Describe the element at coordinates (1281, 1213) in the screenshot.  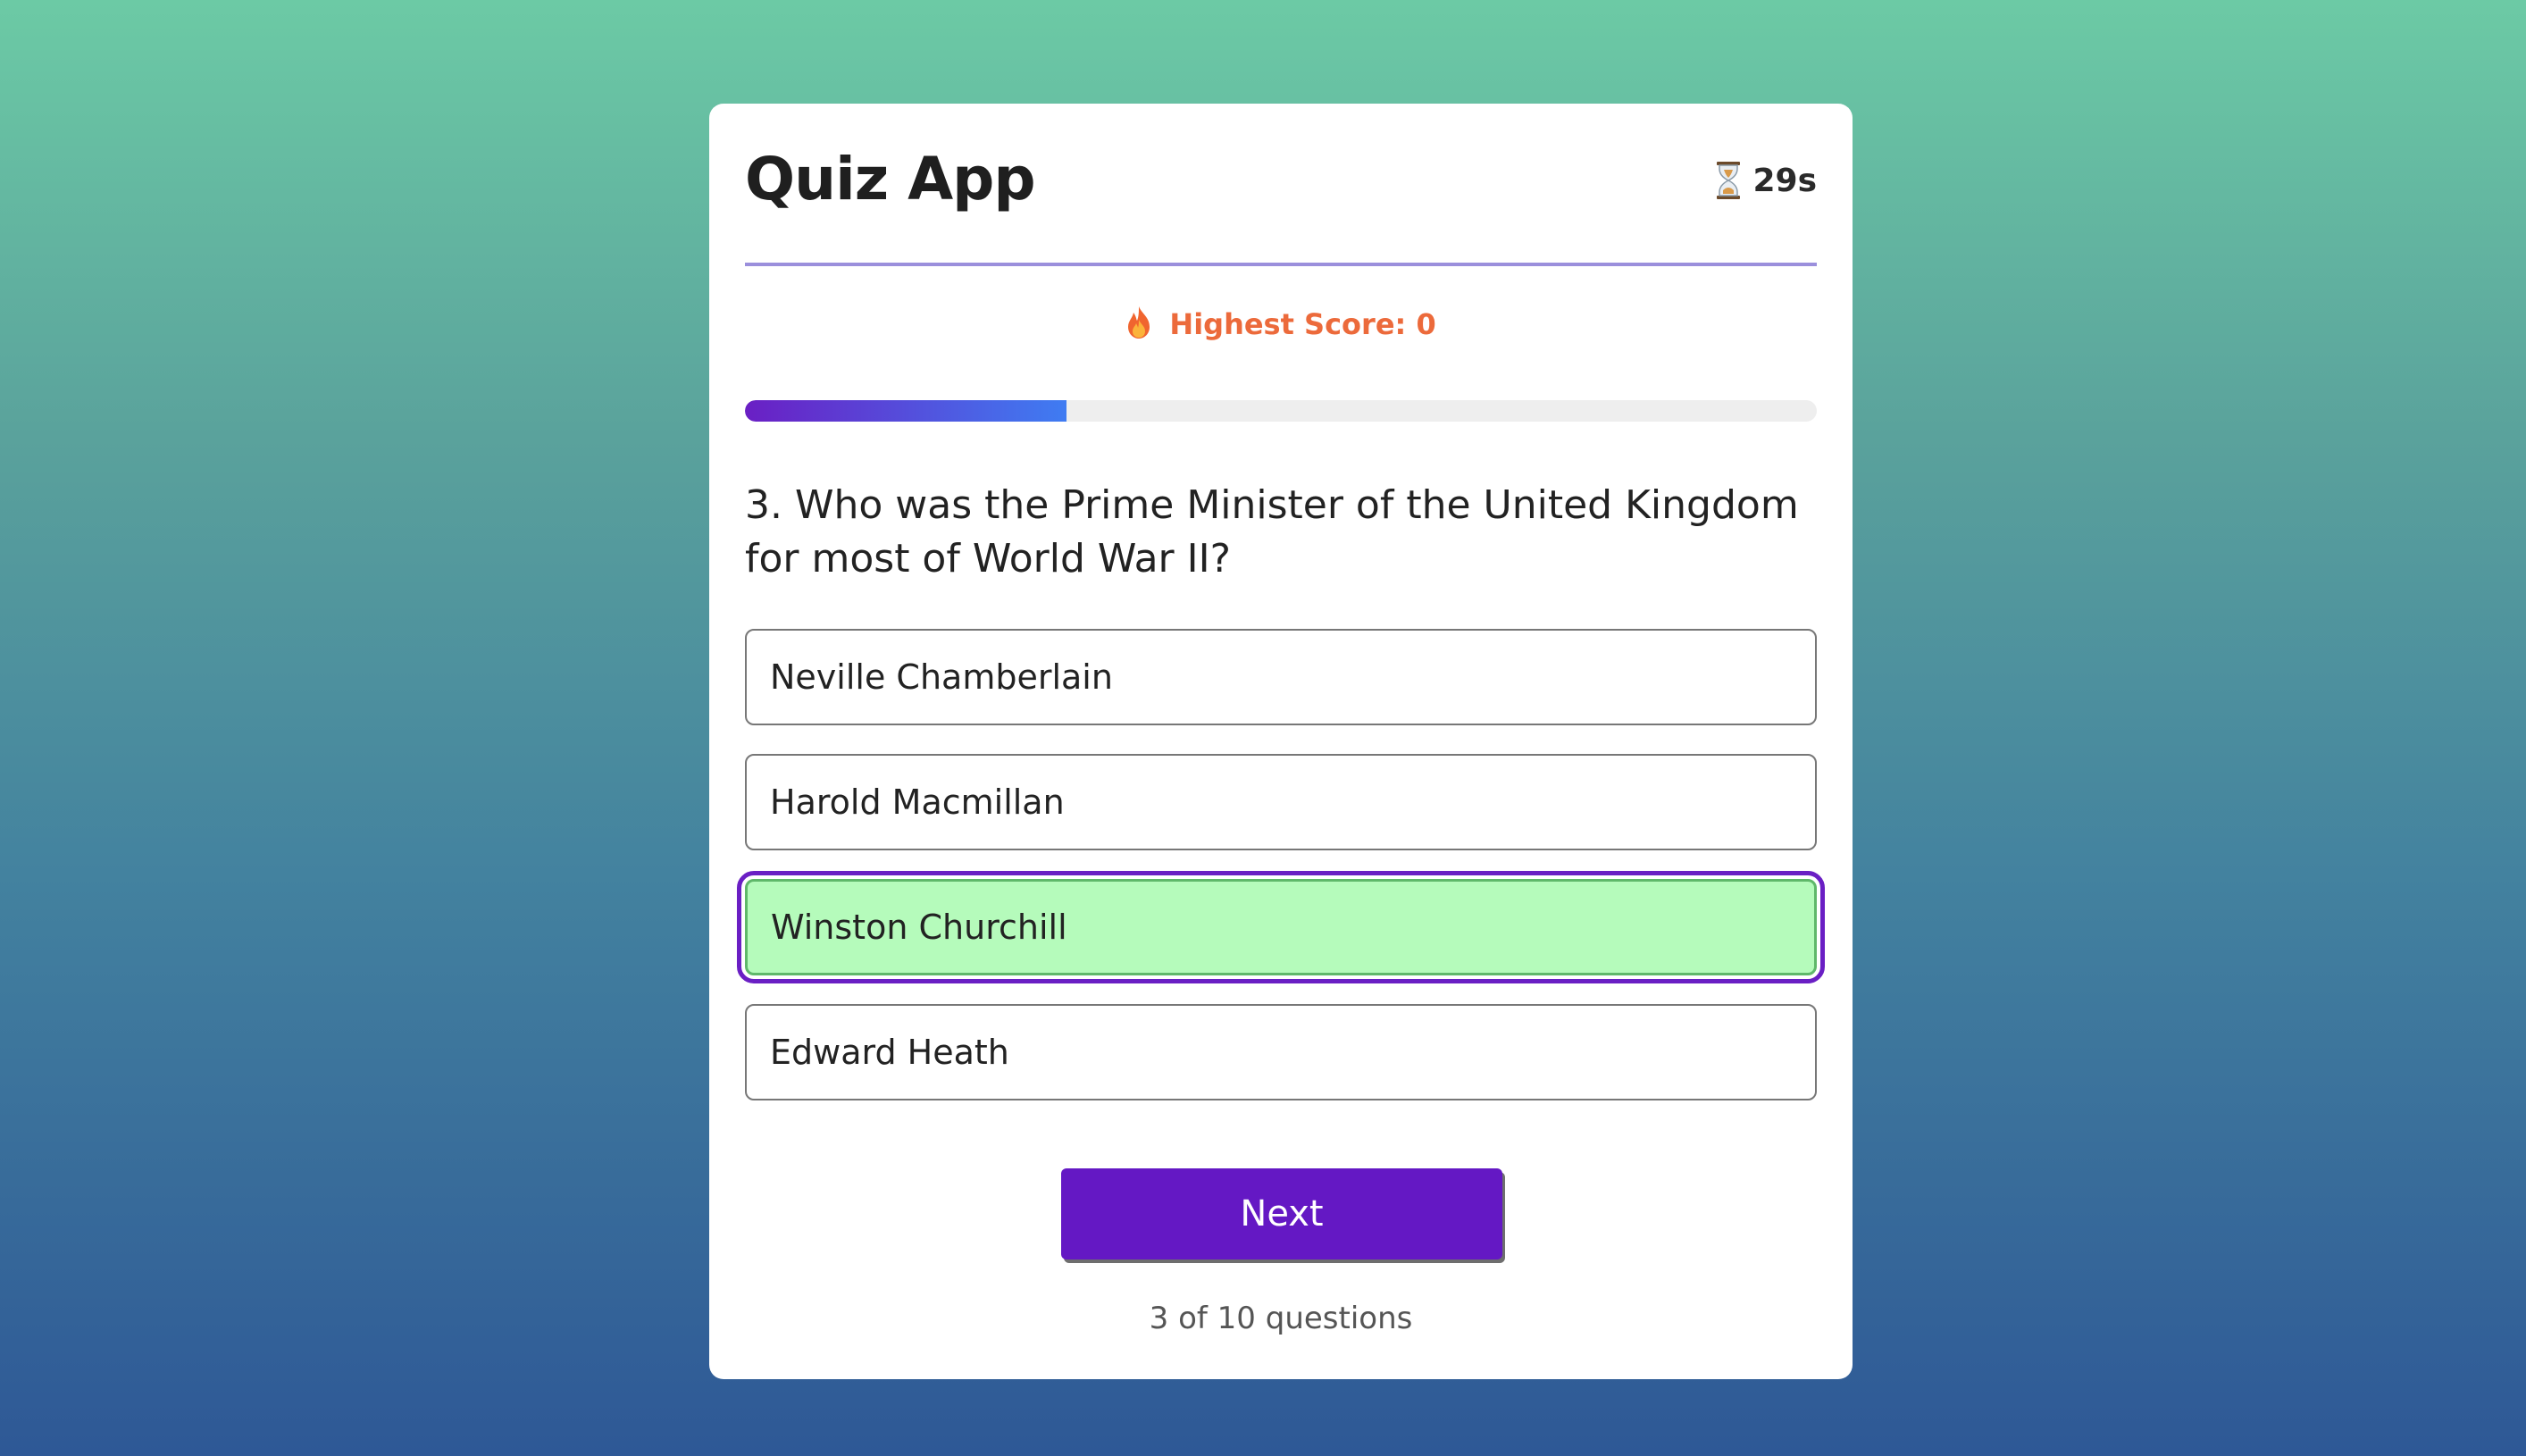
I see `next-button: Next` at that location.